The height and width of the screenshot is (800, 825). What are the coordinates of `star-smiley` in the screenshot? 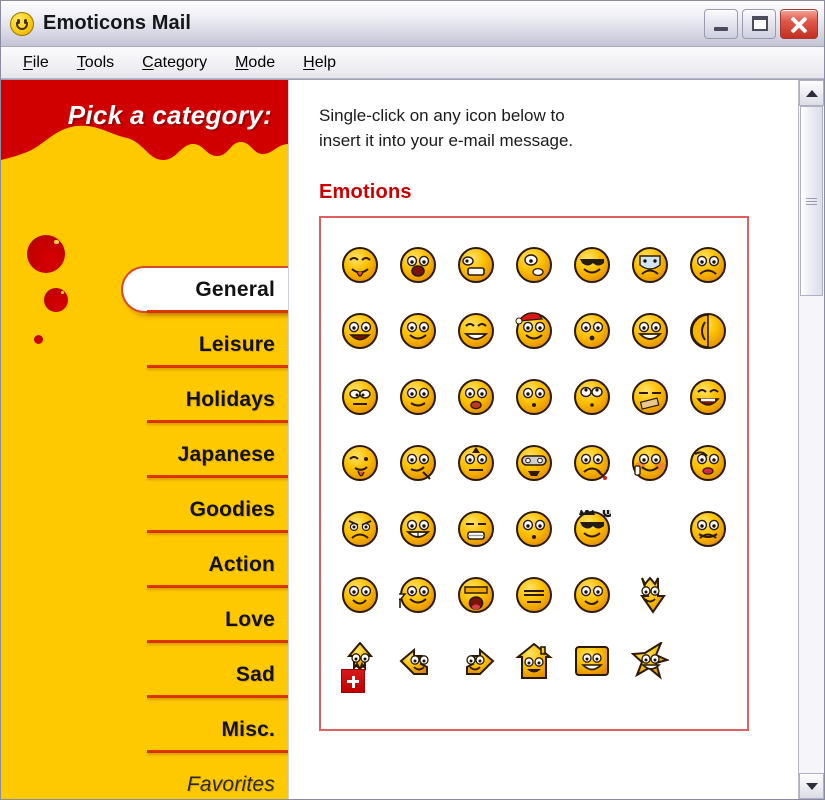 It's located at (650, 661).